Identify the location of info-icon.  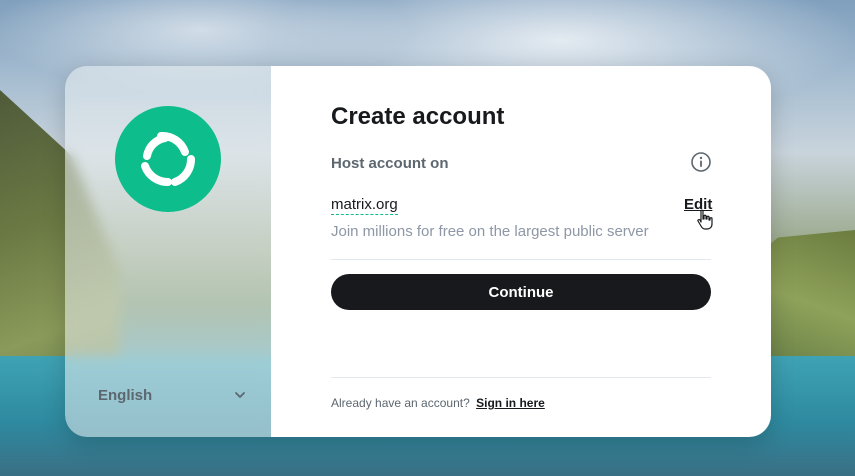
(701, 162).